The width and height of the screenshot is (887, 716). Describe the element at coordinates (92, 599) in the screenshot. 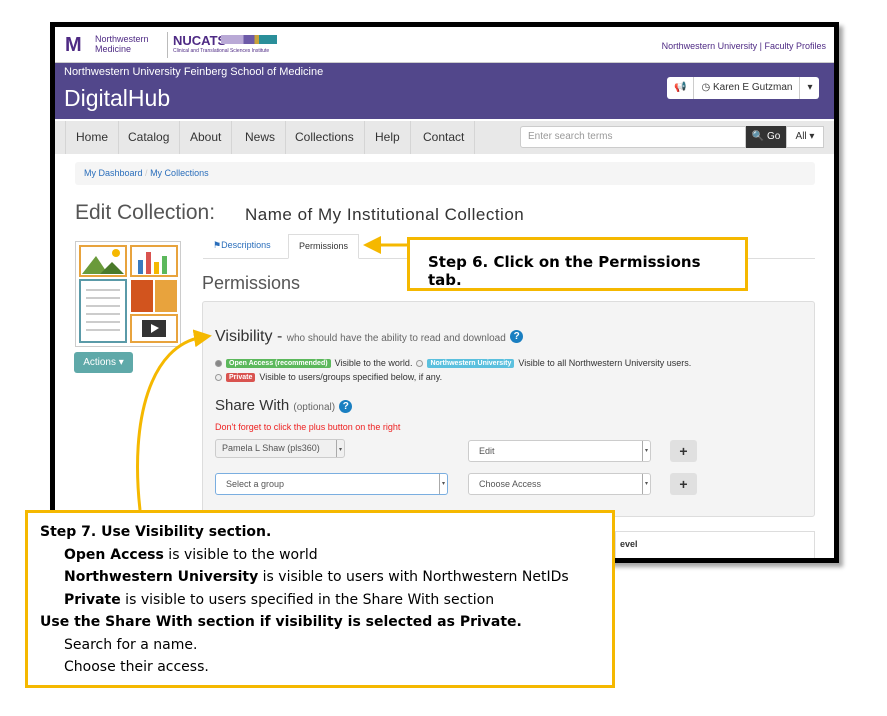

I see `l3-bold: Private` at that location.